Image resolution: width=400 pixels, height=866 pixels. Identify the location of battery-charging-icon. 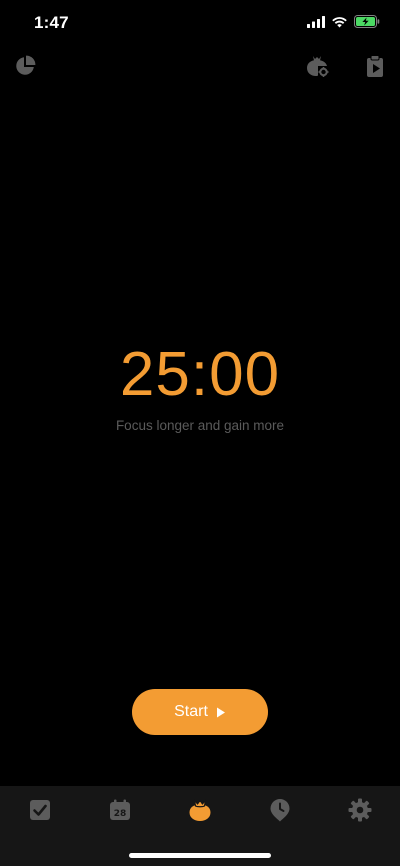
(367, 21).